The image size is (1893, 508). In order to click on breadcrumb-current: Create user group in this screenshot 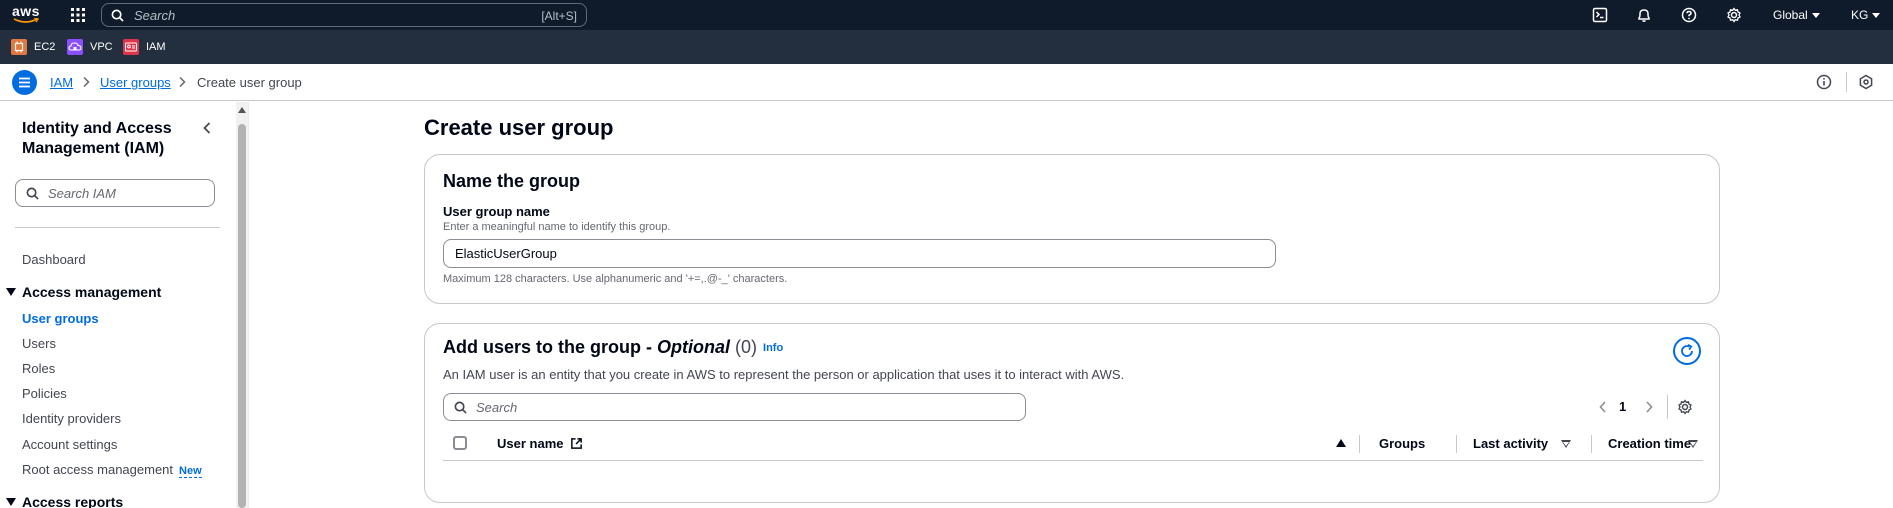, I will do `click(249, 82)`.